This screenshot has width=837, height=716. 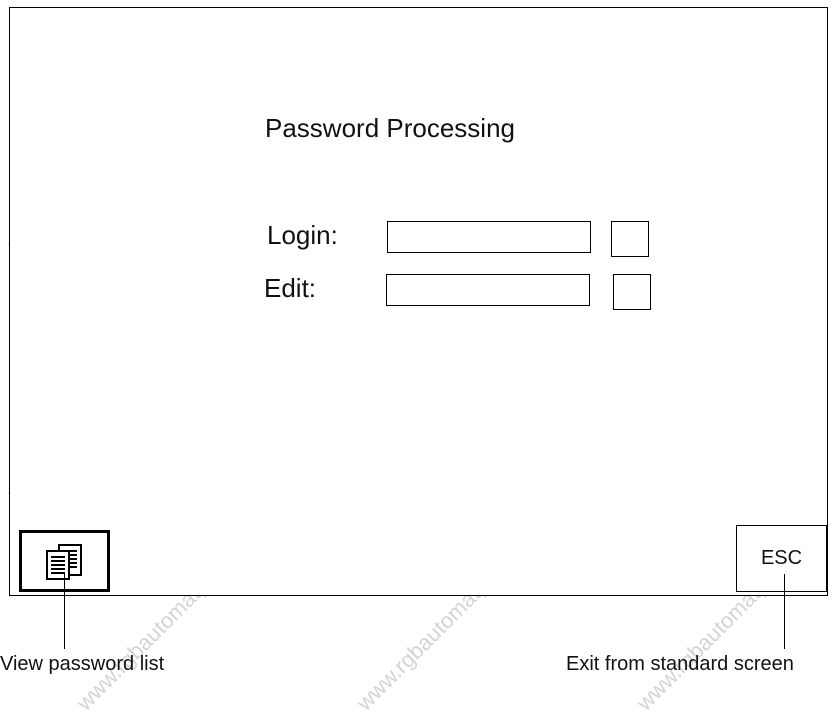 What do you see at coordinates (290, 288) in the screenshot?
I see `edit-label: Edit:` at bounding box center [290, 288].